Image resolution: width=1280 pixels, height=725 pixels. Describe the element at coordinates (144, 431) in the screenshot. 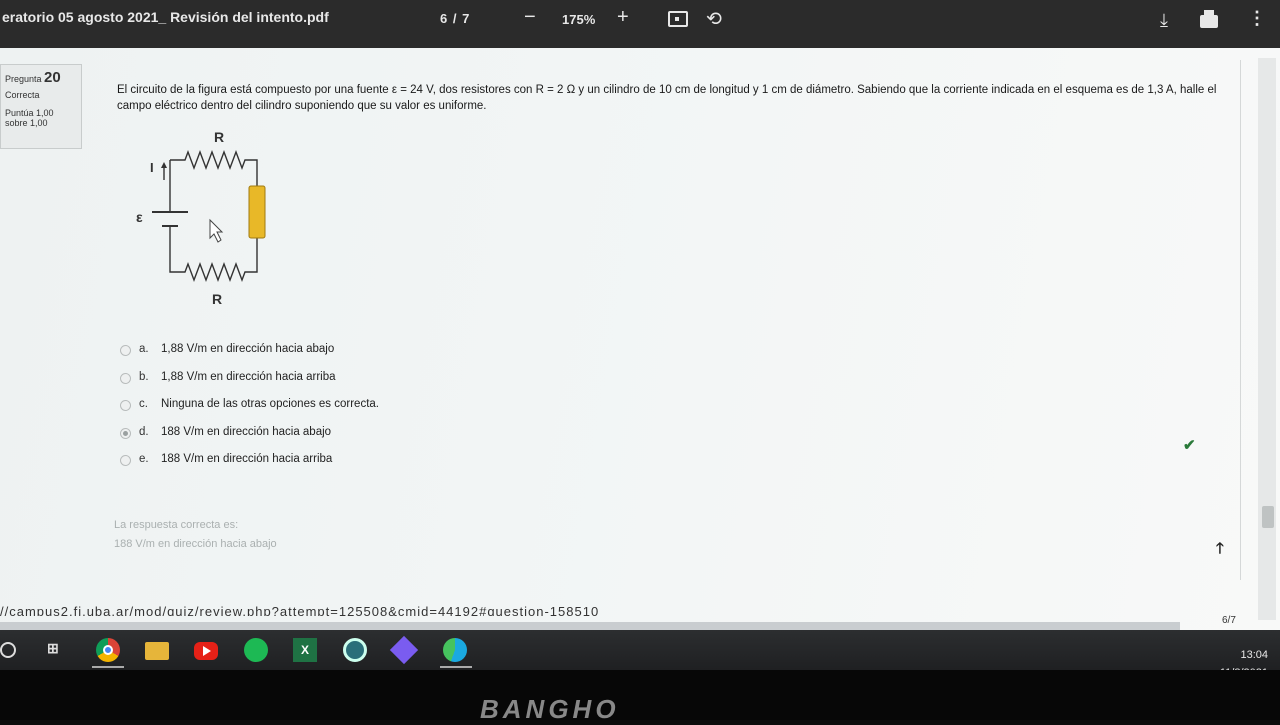

I see `option-letter: d.` at that location.